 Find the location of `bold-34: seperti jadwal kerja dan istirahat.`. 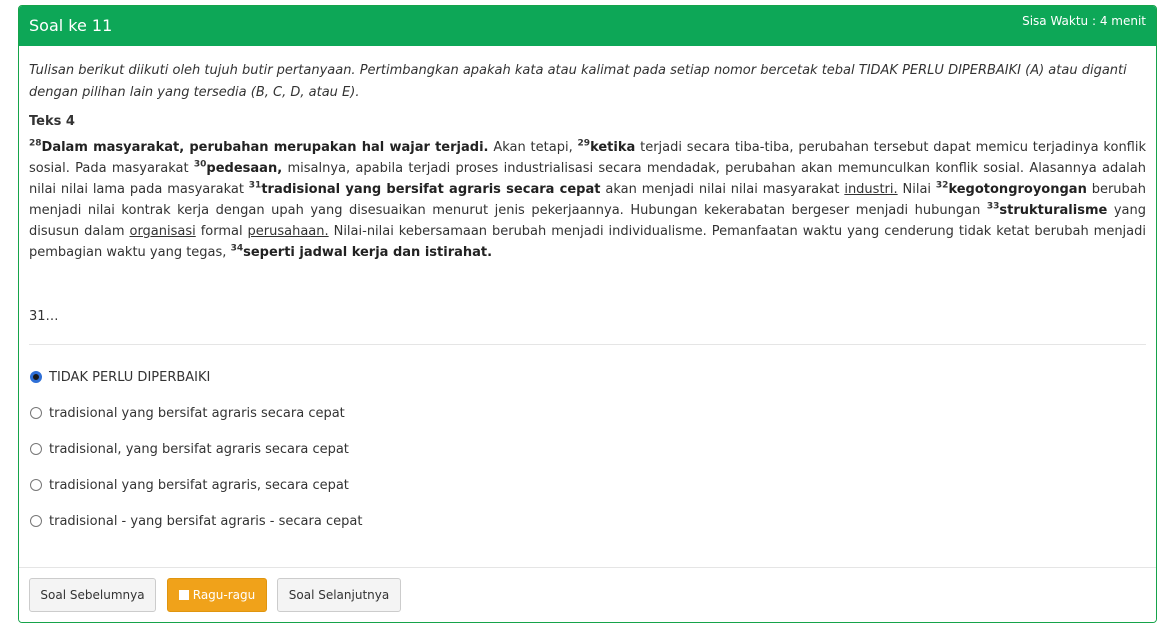

bold-34: seperti jadwal kerja dan istirahat. is located at coordinates (368, 252).